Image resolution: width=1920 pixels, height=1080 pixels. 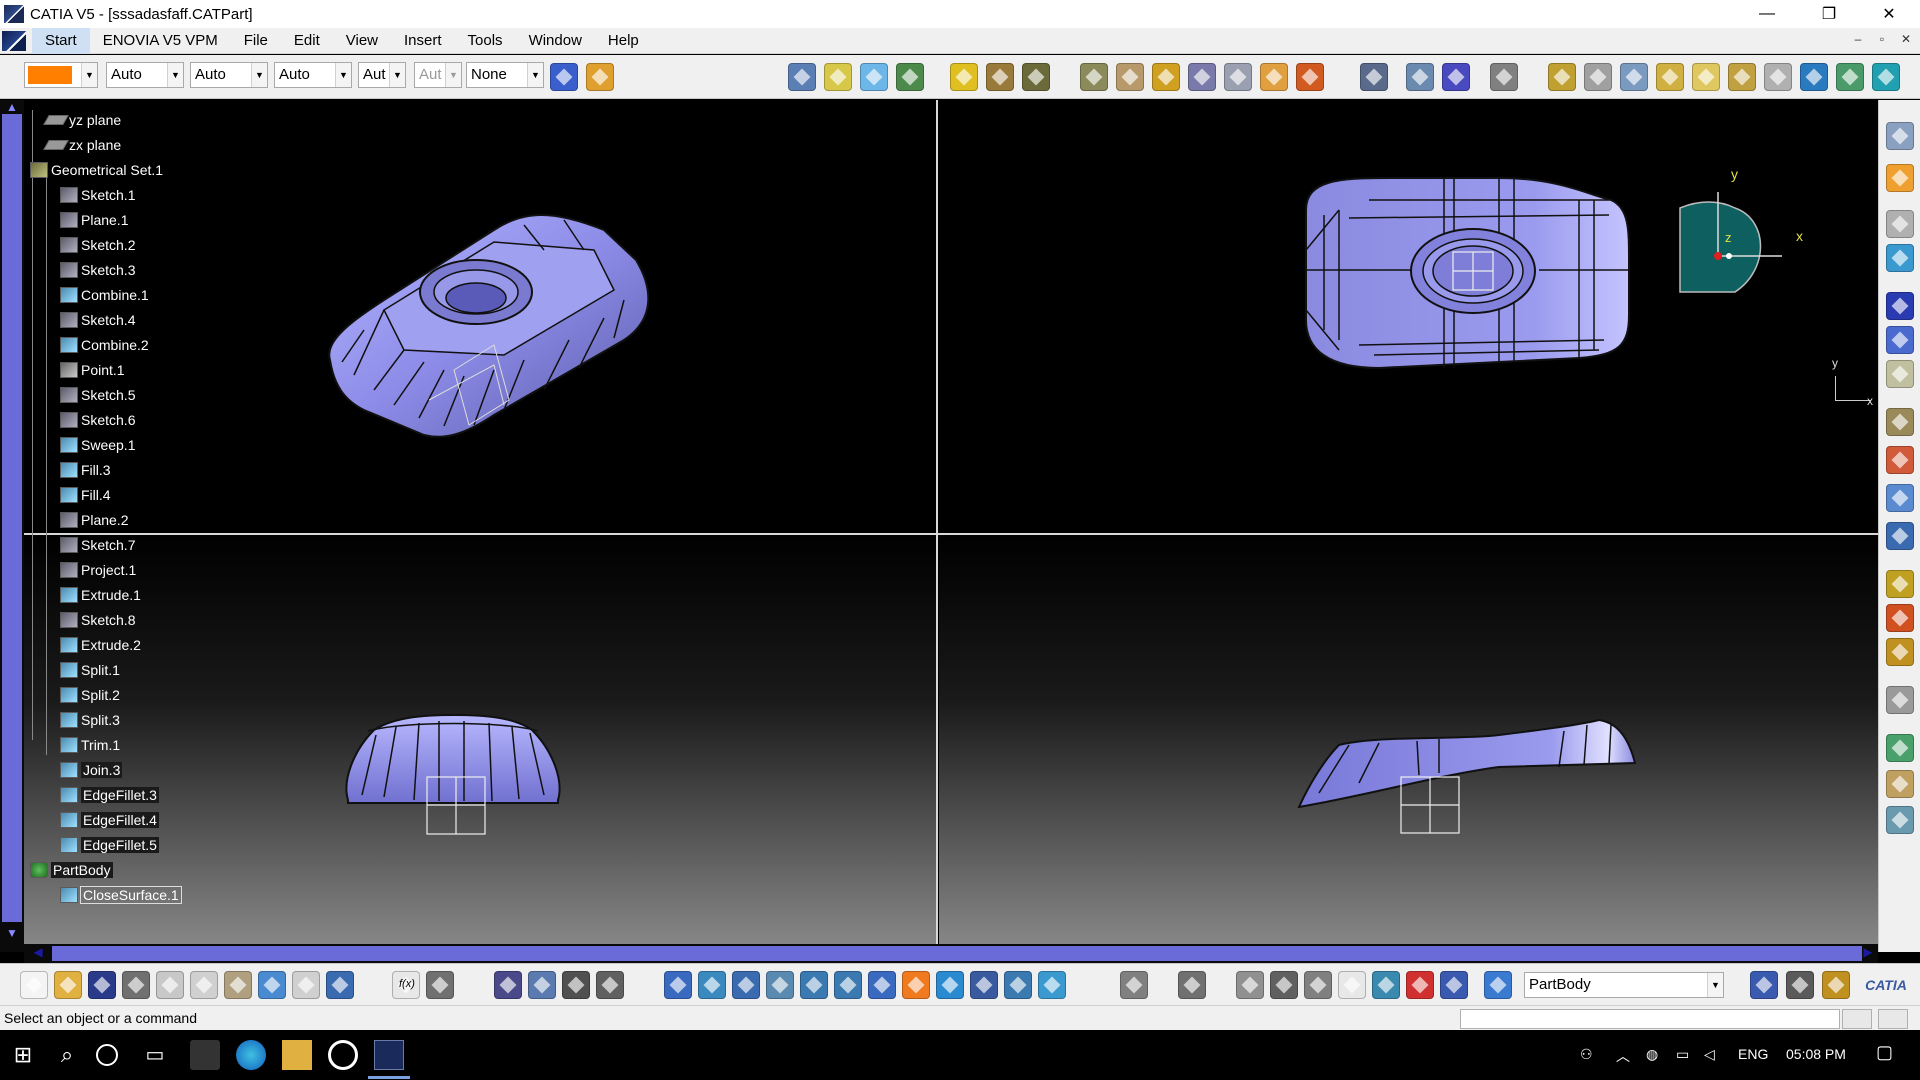 What do you see at coordinates (297, 1055) in the screenshot?
I see `file-explorer-icon` at bounding box center [297, 1055].